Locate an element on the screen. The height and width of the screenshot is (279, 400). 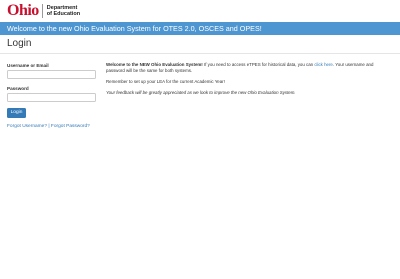
password-label: Password is located at coordinates (18, 88).